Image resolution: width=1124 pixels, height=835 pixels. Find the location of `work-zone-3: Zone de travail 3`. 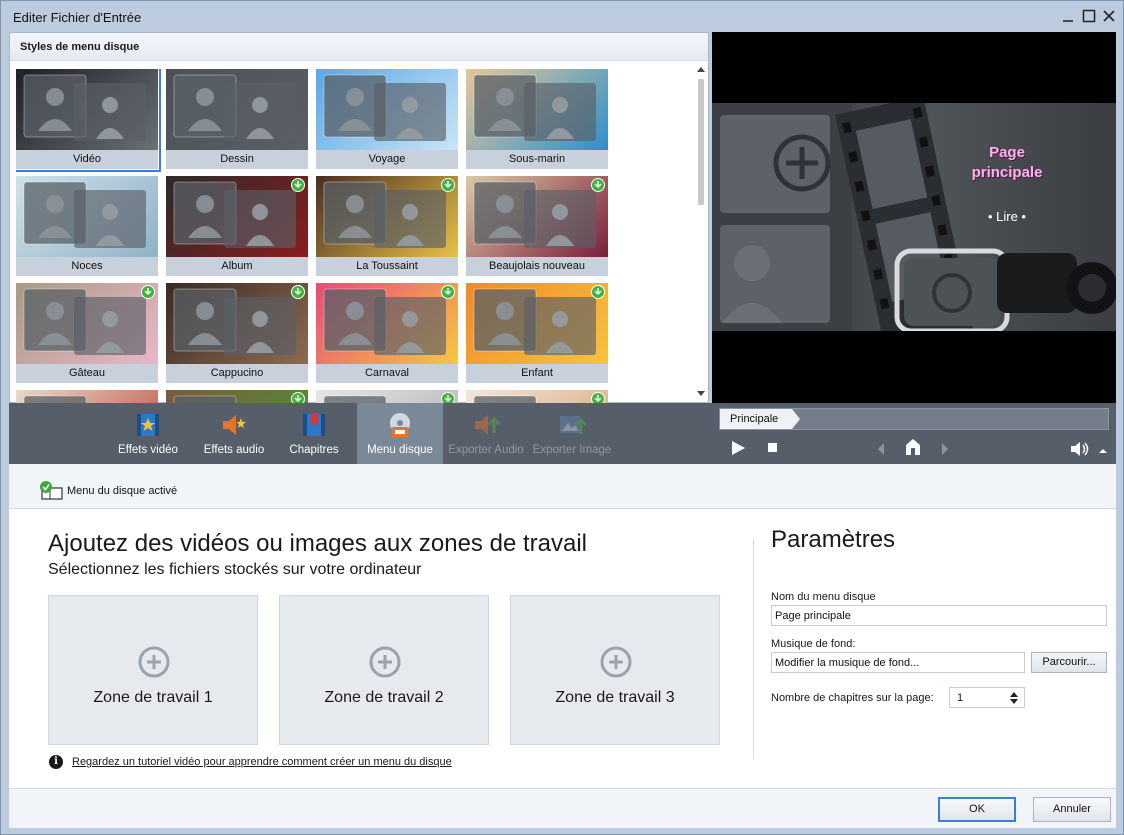

work-zone-3: Zone de travail 3 is located at coordinates (615, 670).